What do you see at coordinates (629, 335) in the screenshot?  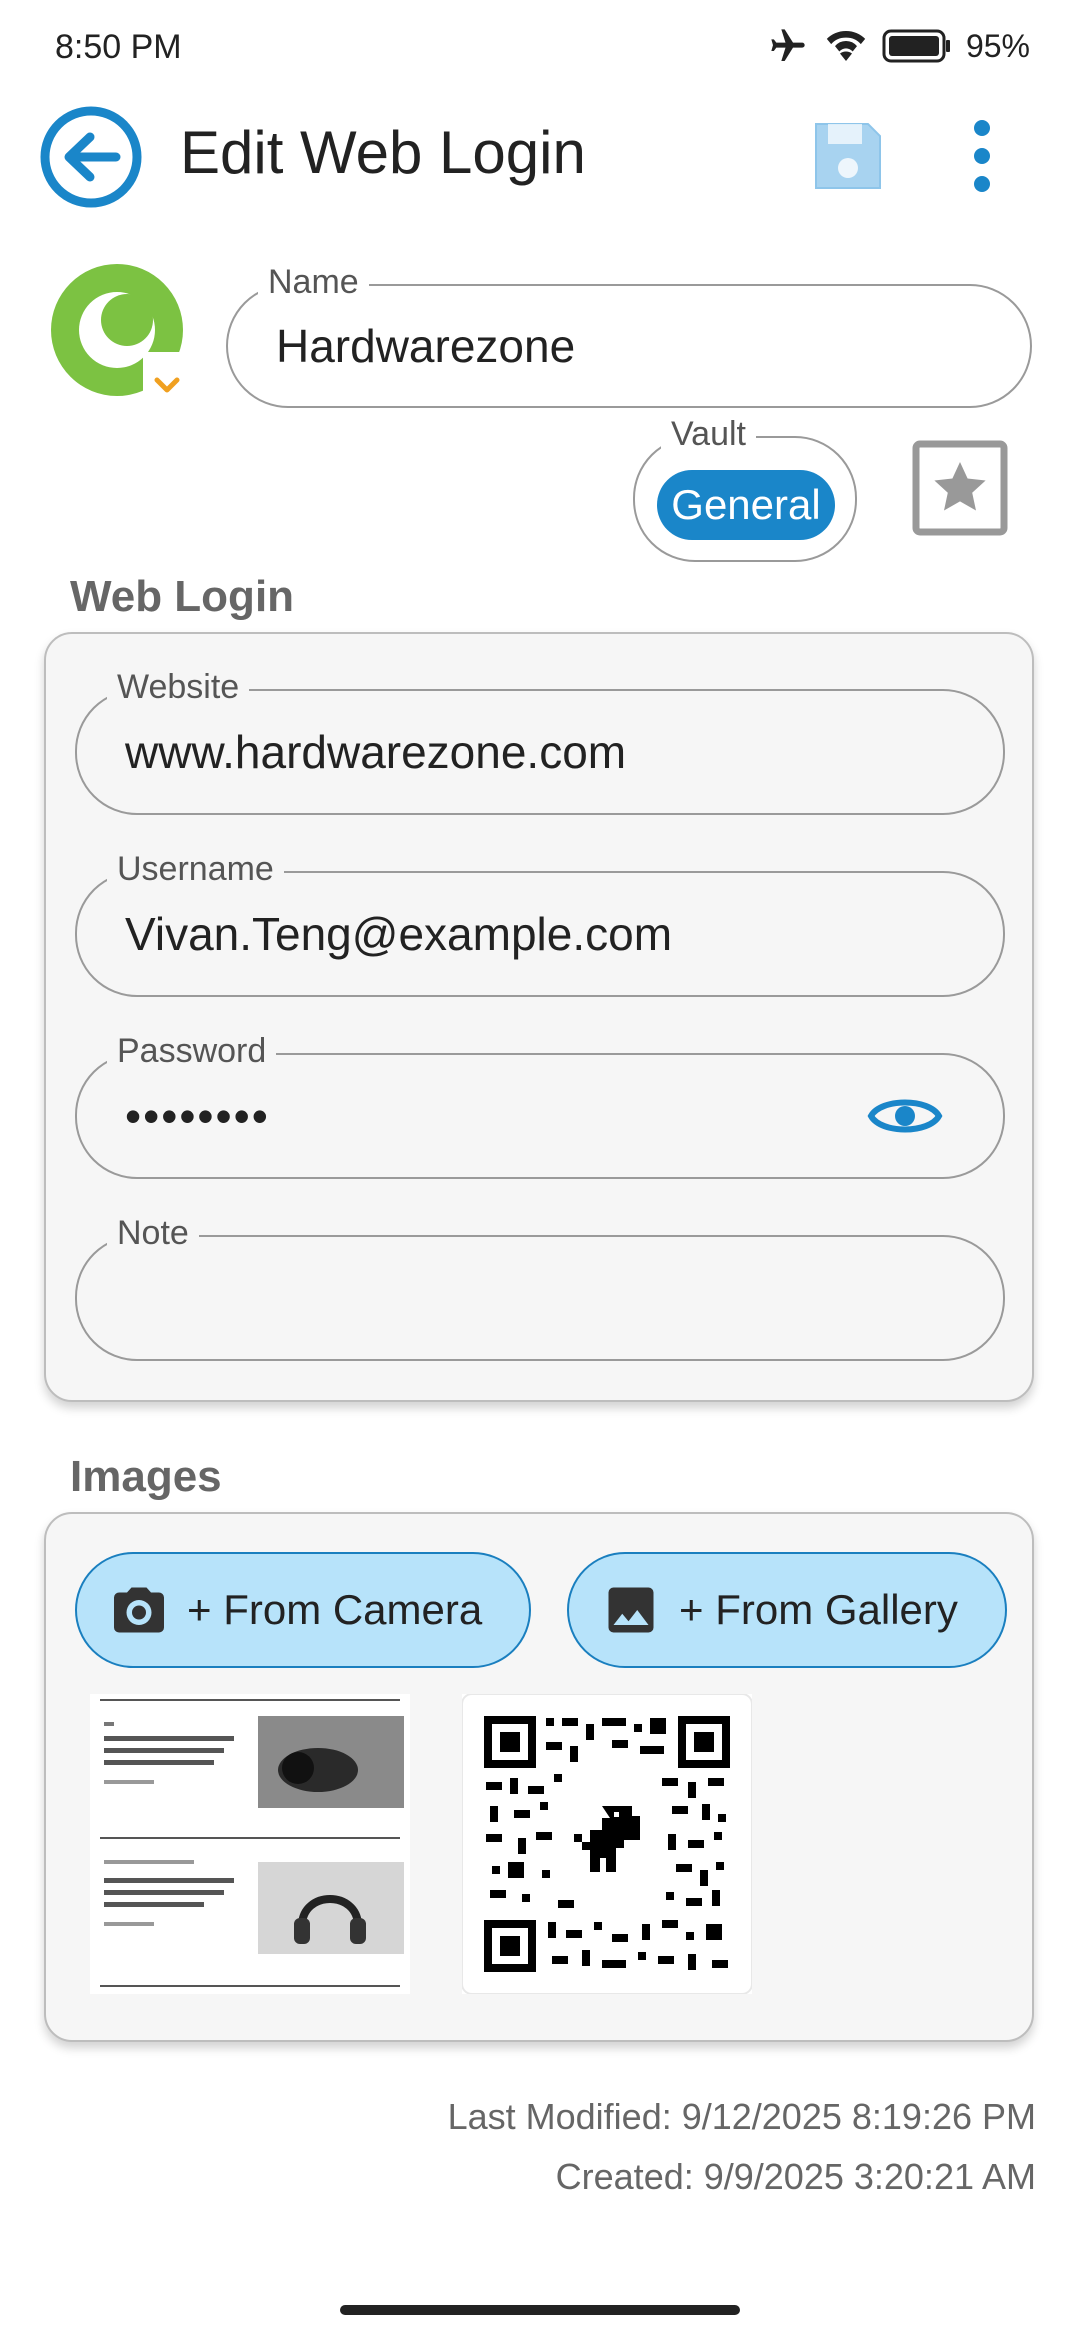 I see `name-field: Name Hardwarezone` at bounding box center [629, 335].